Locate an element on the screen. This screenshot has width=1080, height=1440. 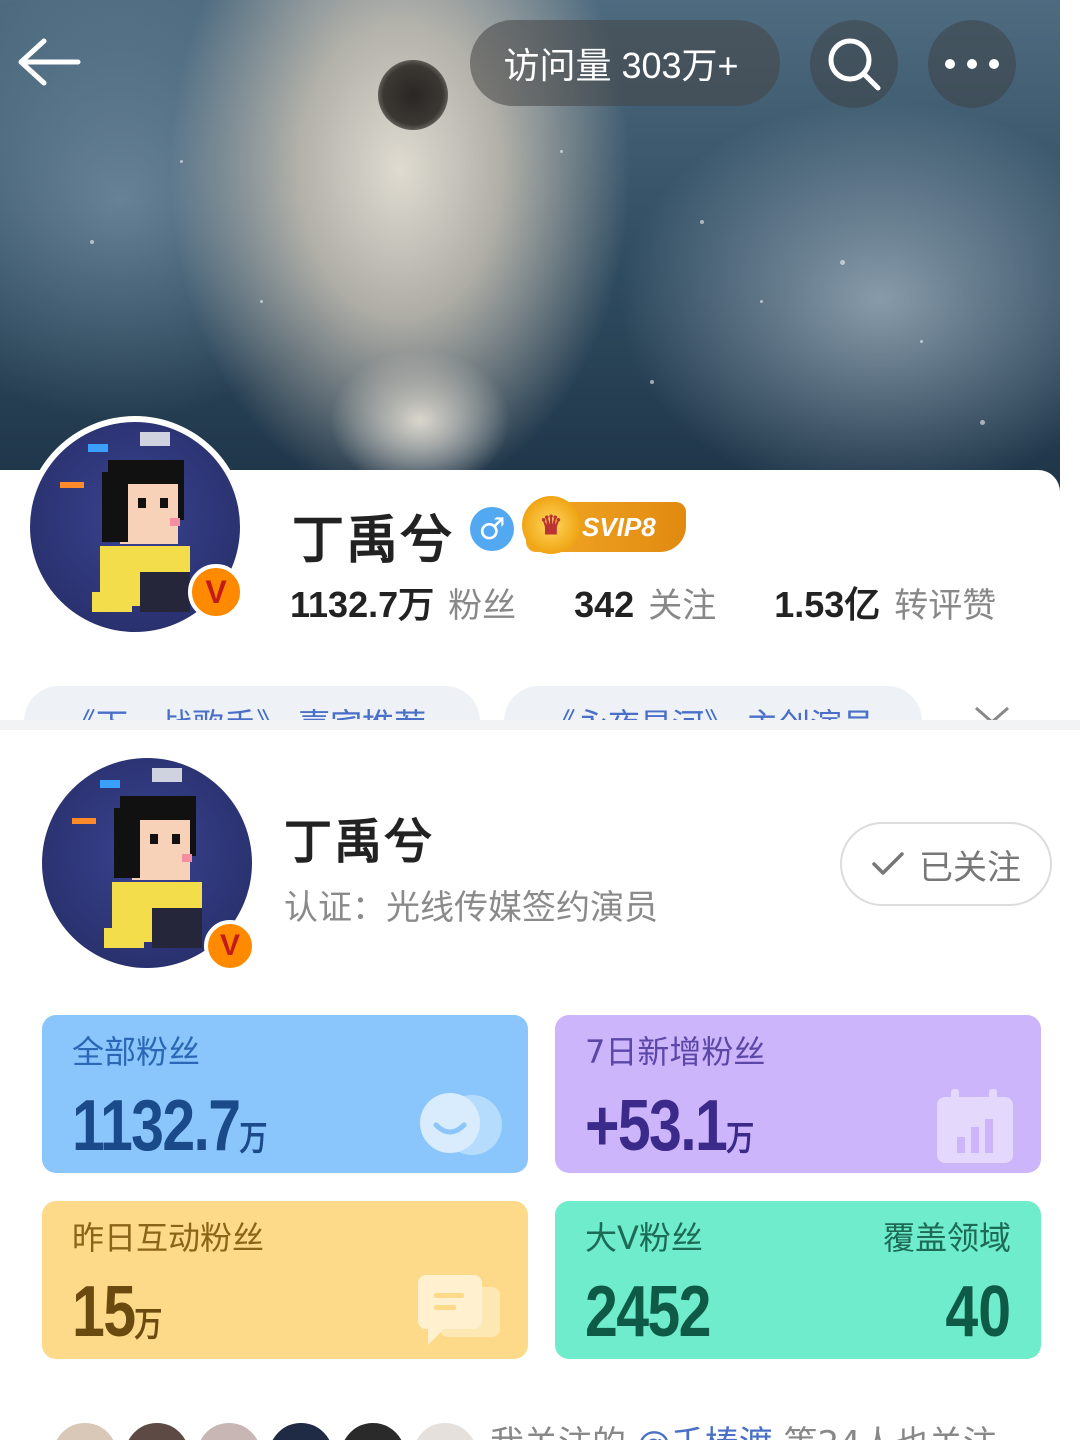
domain-coverage-title: 覆盖领域 is located at coordinates (946, 1238).